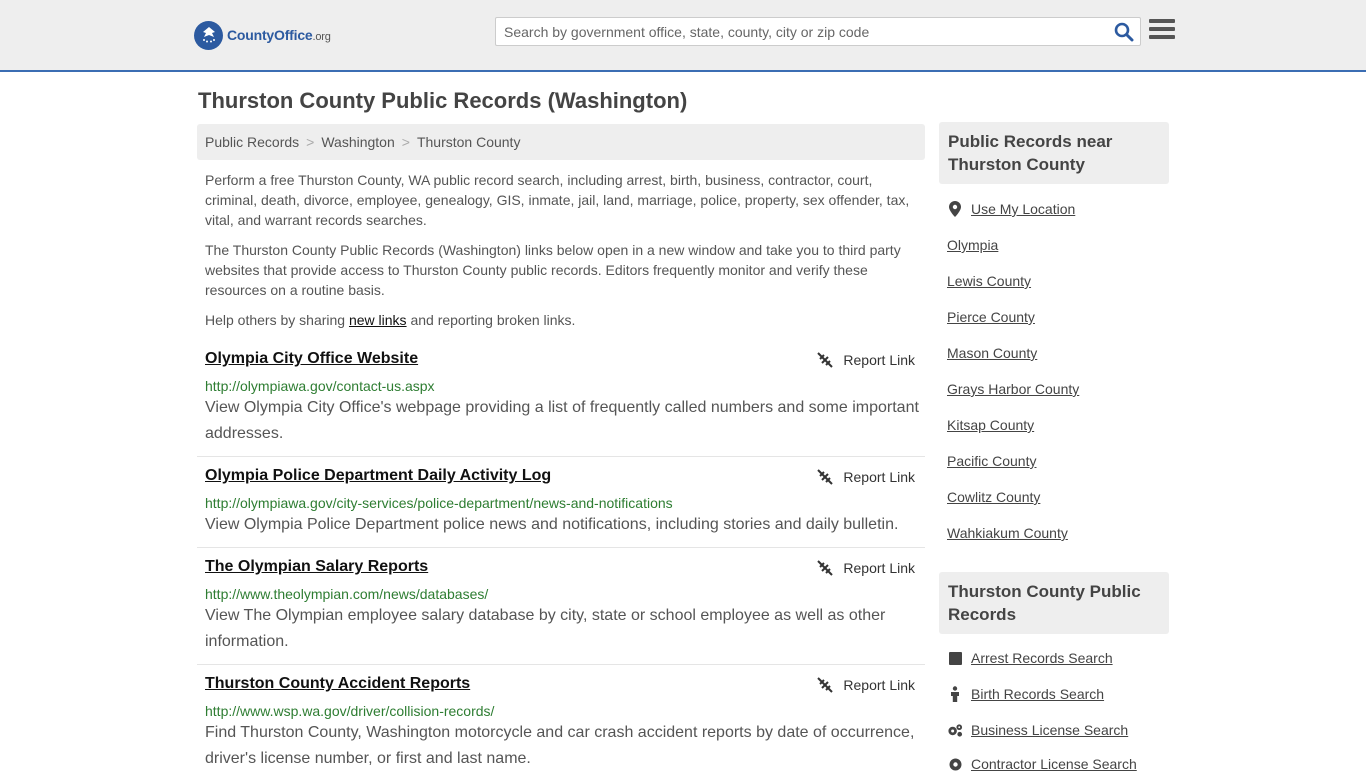 The height and width of the screenshot is (772, 1366). What do you see at coordinates (1038, 694) in the screenshot?
I see `link-label: Birth Records Search` at bounding box center [1038, 694].